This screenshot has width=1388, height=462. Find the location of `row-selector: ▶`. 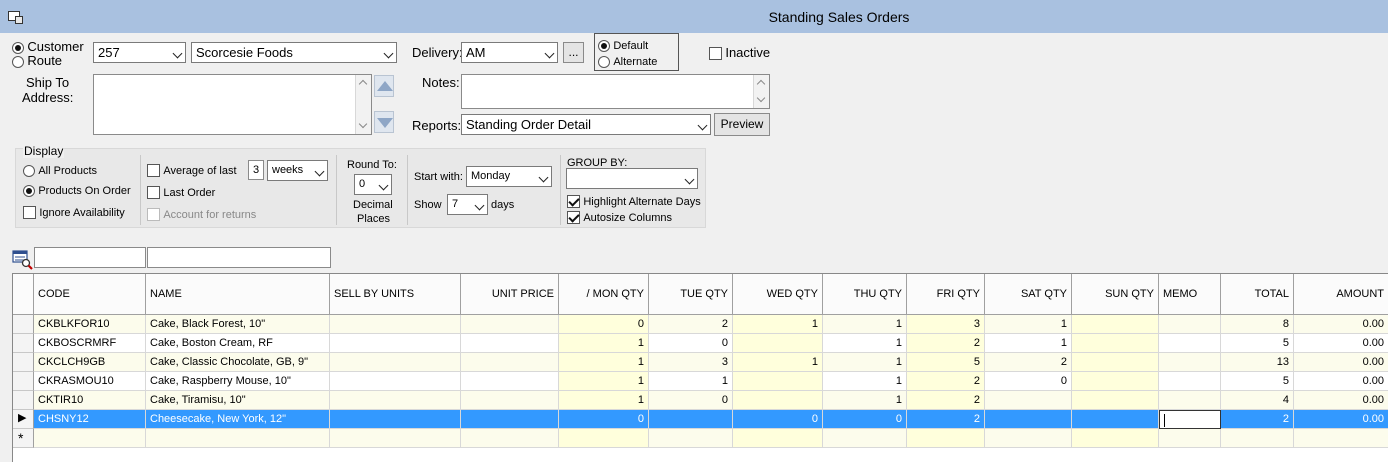

row-selector: ▶ is located at coordinates (23, 419).